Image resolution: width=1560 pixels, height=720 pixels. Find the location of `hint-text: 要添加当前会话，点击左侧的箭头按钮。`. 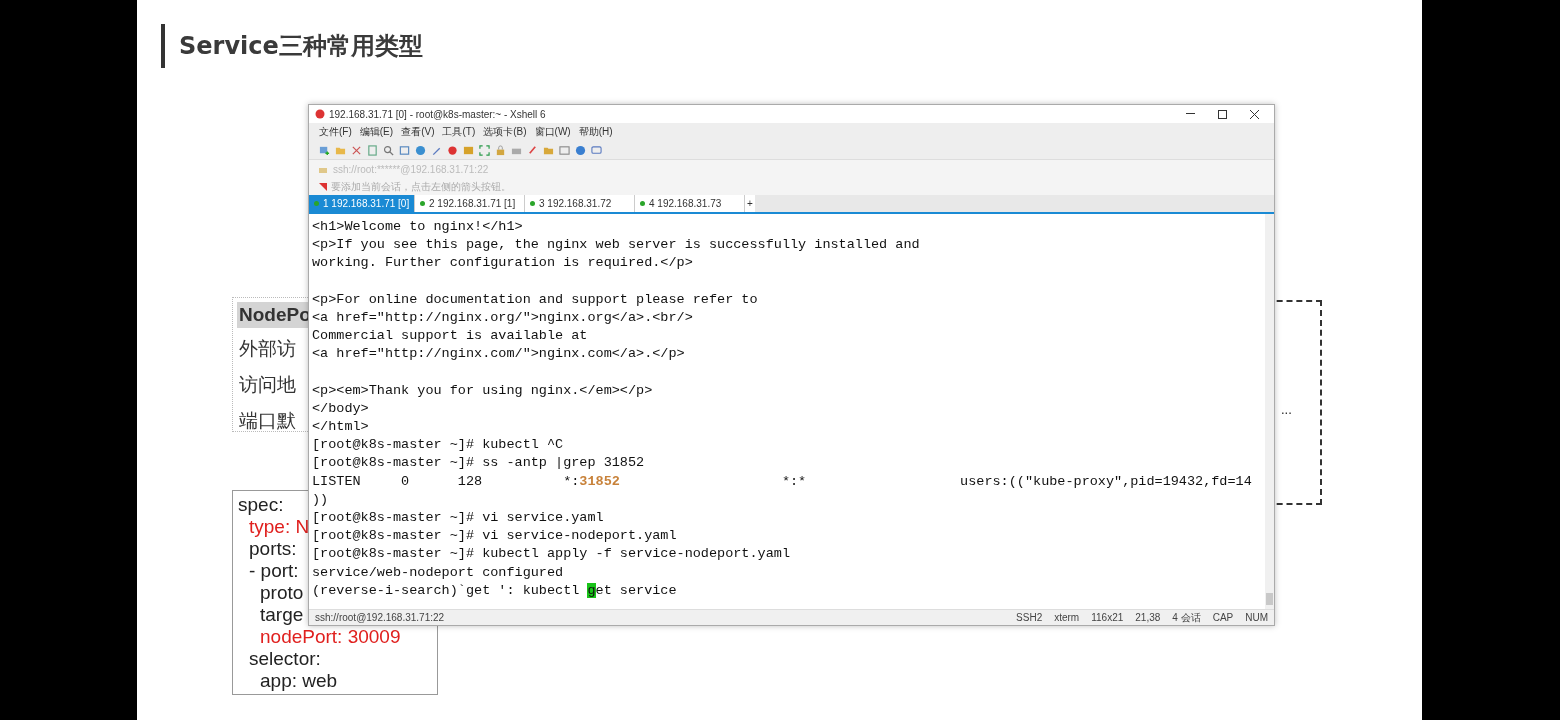

hint-text: 要添加当前会话，点击左侧的箭头按钮。 is located at coordinates (421, 186).